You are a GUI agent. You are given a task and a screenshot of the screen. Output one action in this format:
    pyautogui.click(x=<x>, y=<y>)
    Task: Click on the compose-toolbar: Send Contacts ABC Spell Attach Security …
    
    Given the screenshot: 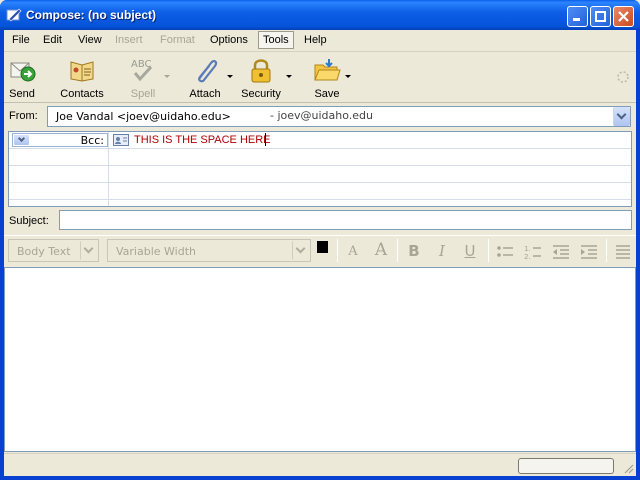 What is the action you would take?
    pyautogui.click(x=320, y=78)
    